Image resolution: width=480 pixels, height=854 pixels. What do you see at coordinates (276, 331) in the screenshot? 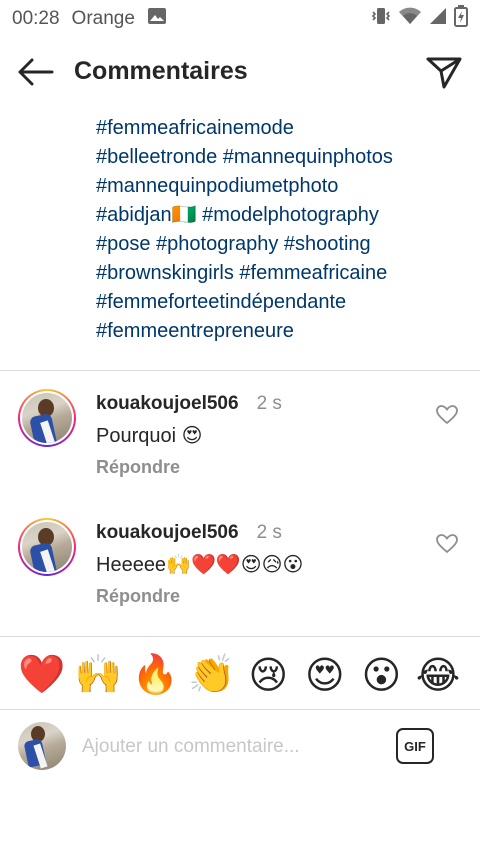
I see `hashtag-line: #femmeentrepreneure` at bounding box center [276, 331].